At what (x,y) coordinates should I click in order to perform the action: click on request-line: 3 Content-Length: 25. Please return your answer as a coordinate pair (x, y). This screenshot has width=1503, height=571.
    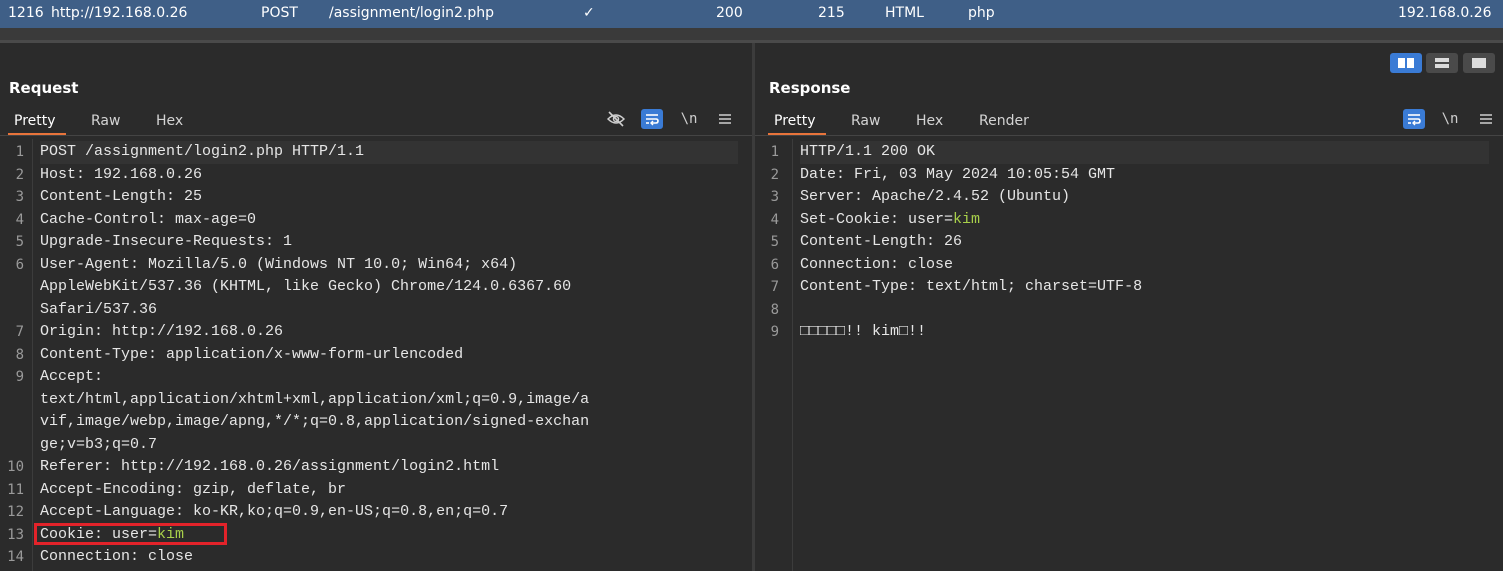
    Looking at the image, I should click on (376, 197).